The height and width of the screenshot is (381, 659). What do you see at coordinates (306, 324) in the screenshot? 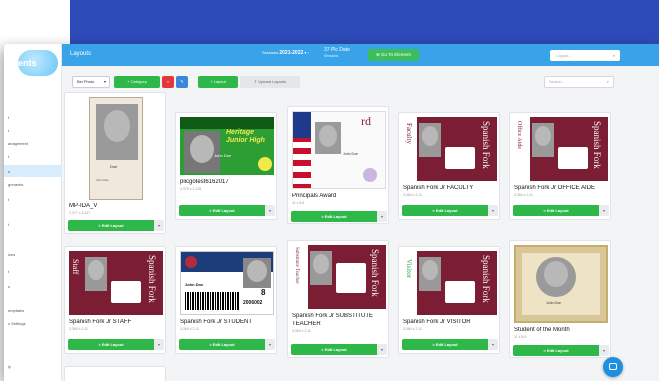
I see `layout-card-title-line2: TEACHER` at bounding box center [306, 324].